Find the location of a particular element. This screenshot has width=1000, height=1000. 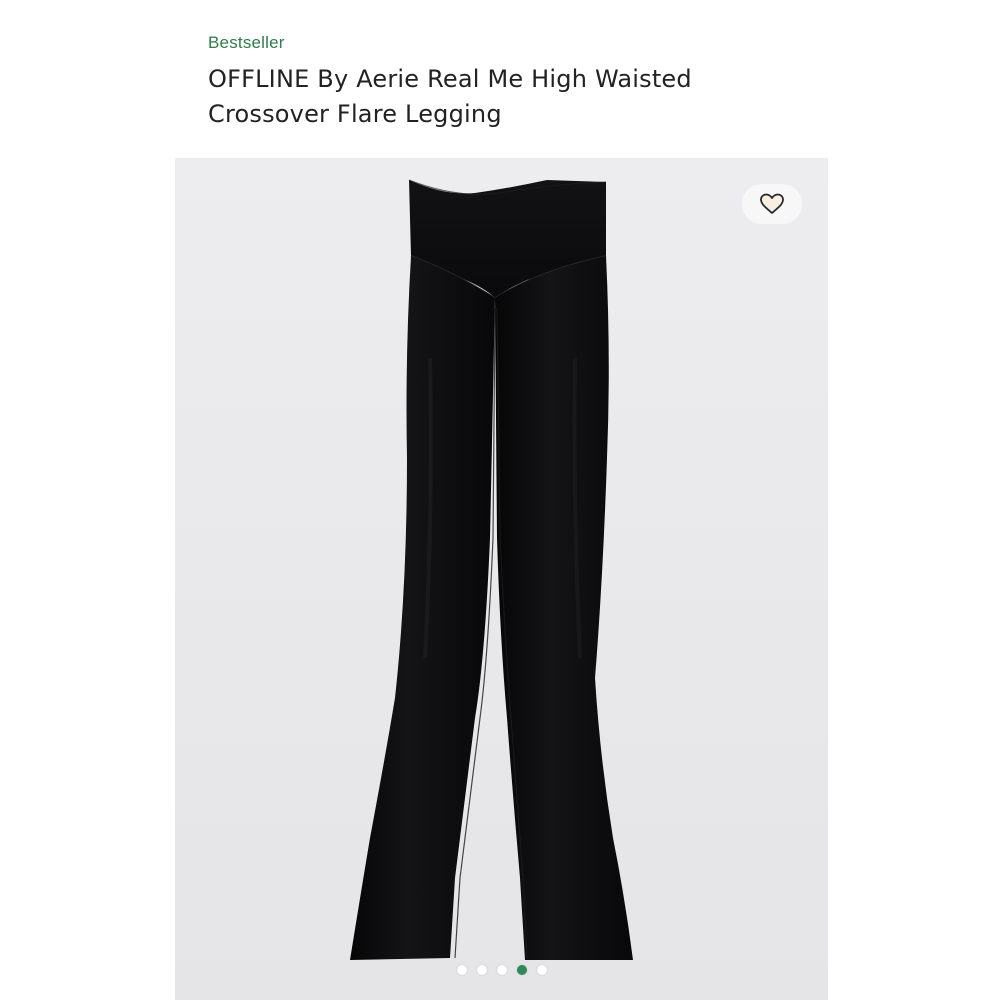

heart-outline-icon is located at coordinates (772, 203).